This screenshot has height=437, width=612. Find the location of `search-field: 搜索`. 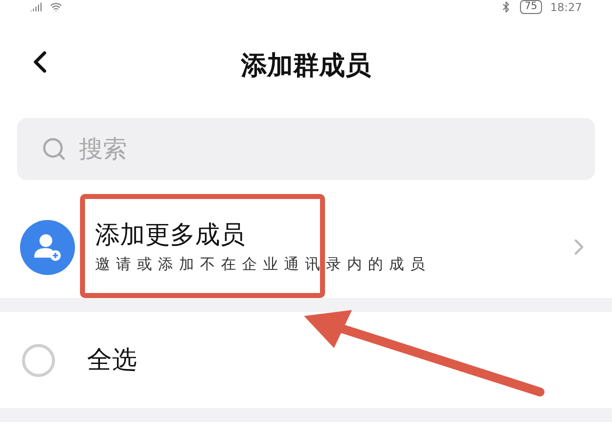

search-field: 搜索 is located at coordinates (306, 149).